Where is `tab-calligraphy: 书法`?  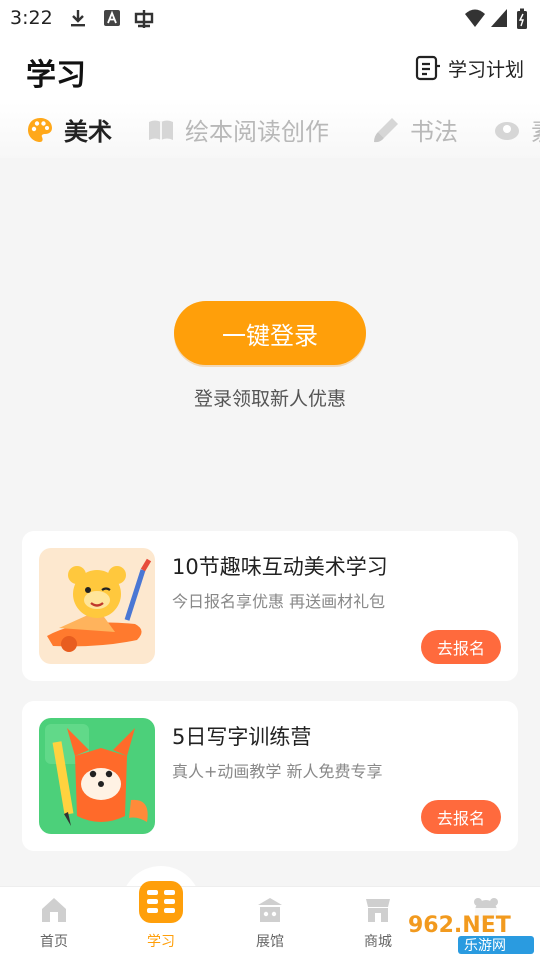
tab-calligraphy: 书法 is located at coordinates (415, 129).